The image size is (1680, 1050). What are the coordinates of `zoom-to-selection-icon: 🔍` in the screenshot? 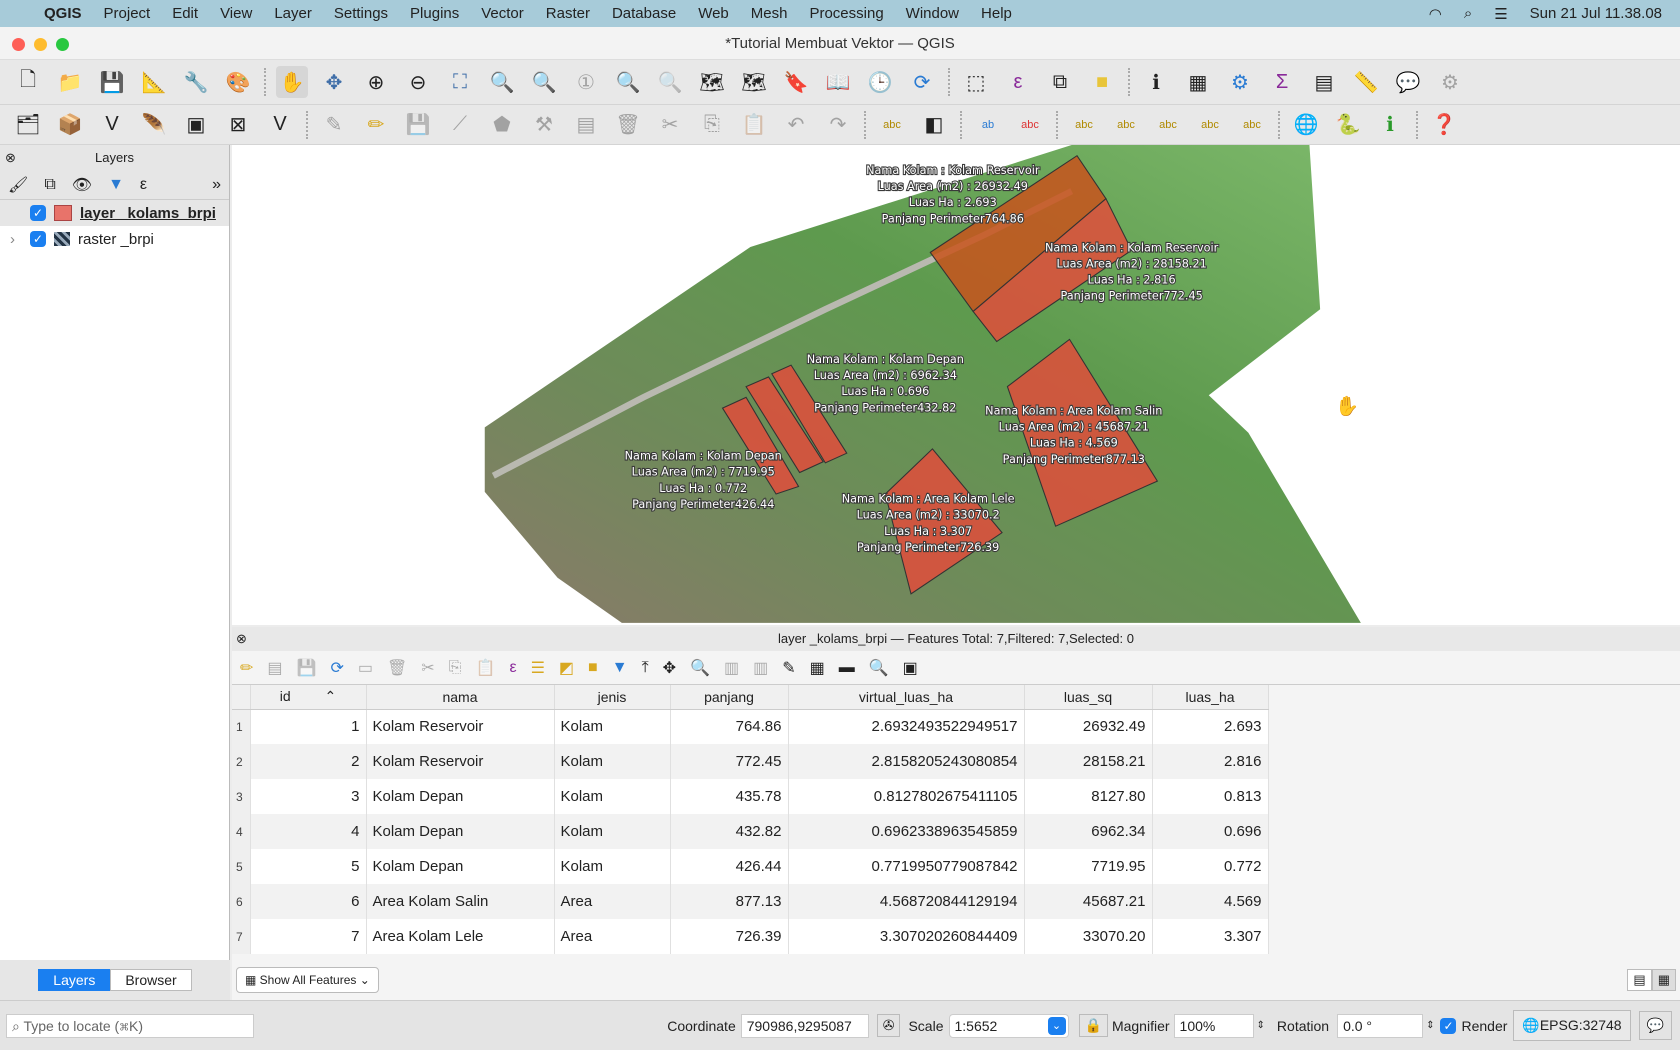 It's located at (502, 82).